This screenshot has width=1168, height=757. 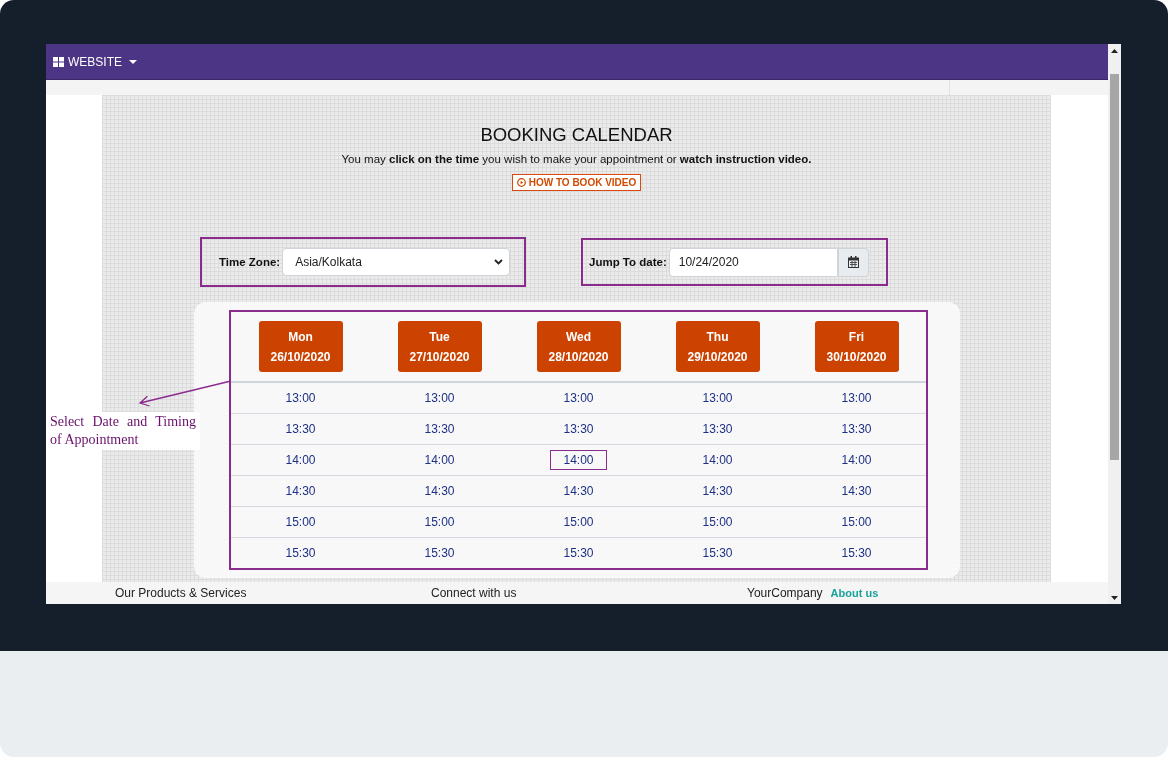 I want to click on intro-text: You may click on the time you wish to make your appointment or watch instruction video., so click(x=576, y=159).